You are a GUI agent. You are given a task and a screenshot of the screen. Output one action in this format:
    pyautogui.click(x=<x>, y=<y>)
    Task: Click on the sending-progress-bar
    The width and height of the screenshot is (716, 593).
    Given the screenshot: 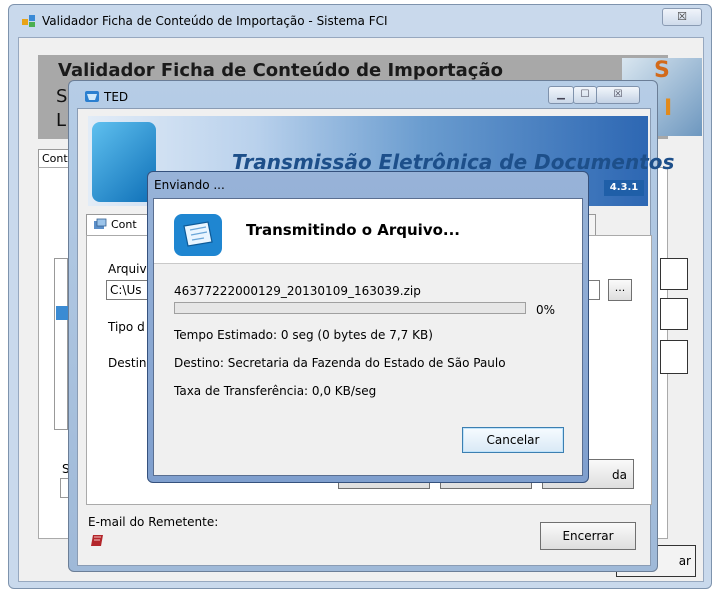 What is the action you would take?
    pyautogui.click(x=350, y=308)
    